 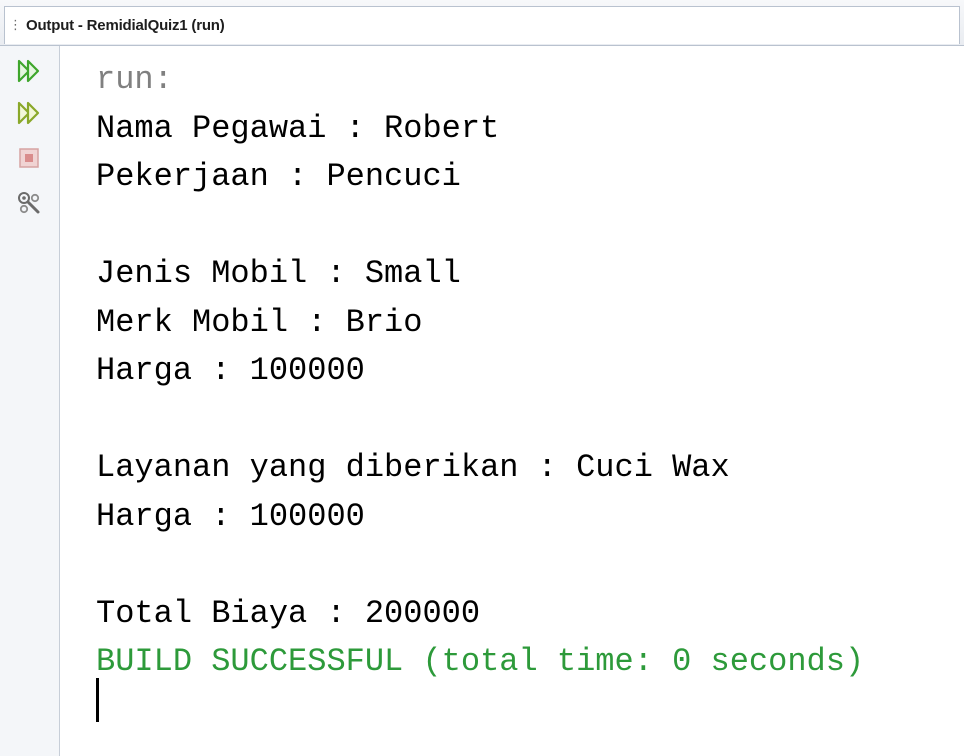 I want to click on console-line: Nama Pegawai : Robert, so click(x=298, y=128).